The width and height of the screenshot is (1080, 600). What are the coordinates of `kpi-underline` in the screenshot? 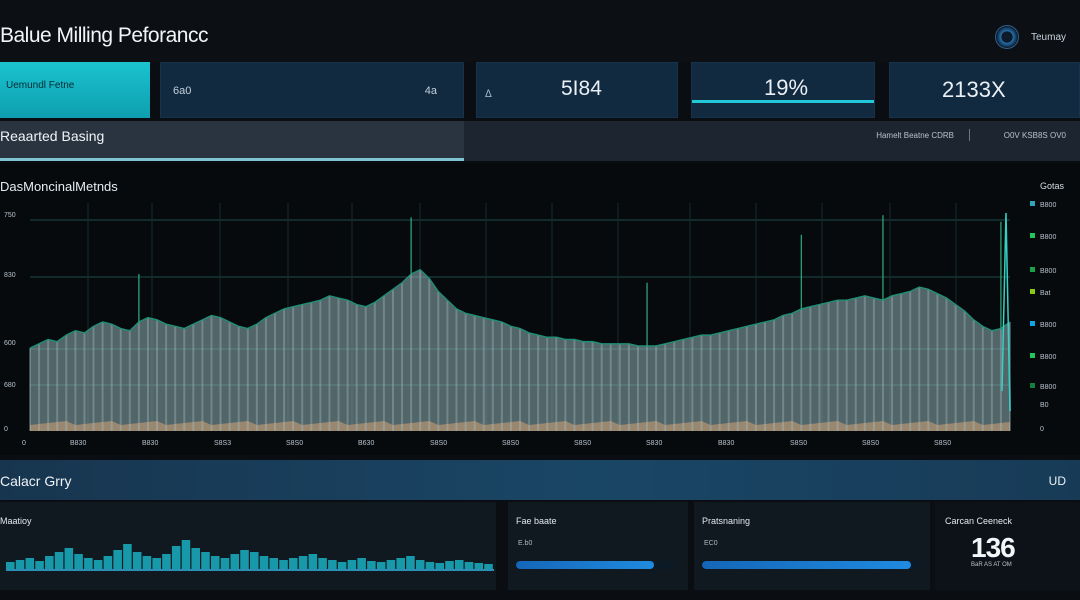 It's located at (783, 101).